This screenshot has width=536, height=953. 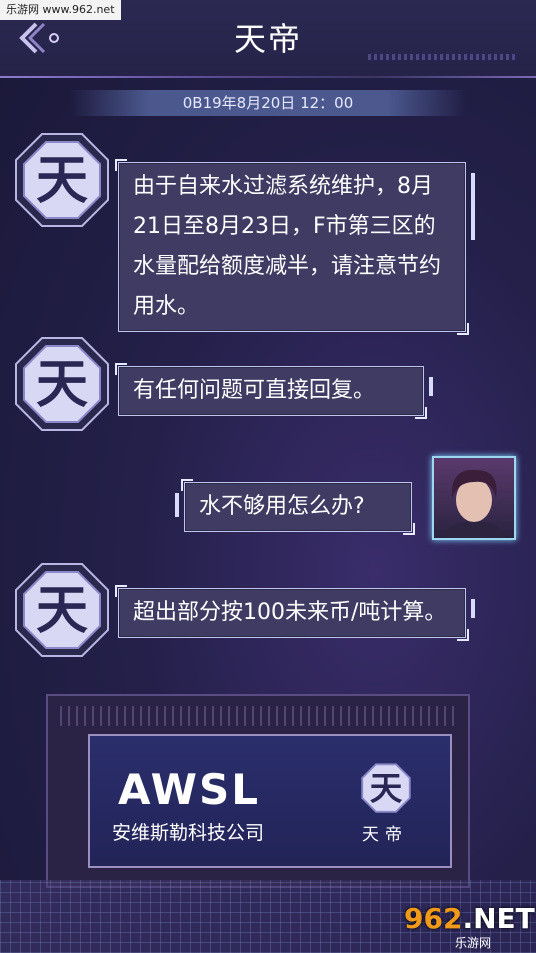 I want to click on tianti-badge-icon: 天, so click(x=386, y=788).